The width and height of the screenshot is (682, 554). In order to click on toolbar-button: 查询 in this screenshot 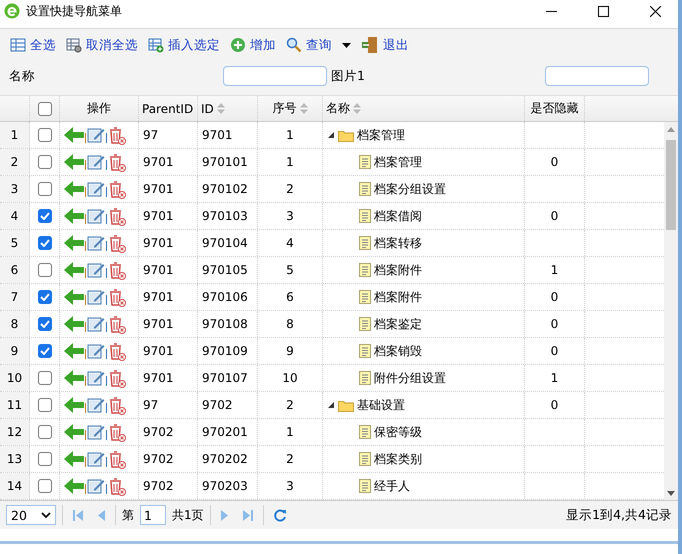, I will do `click(318, 45)`.